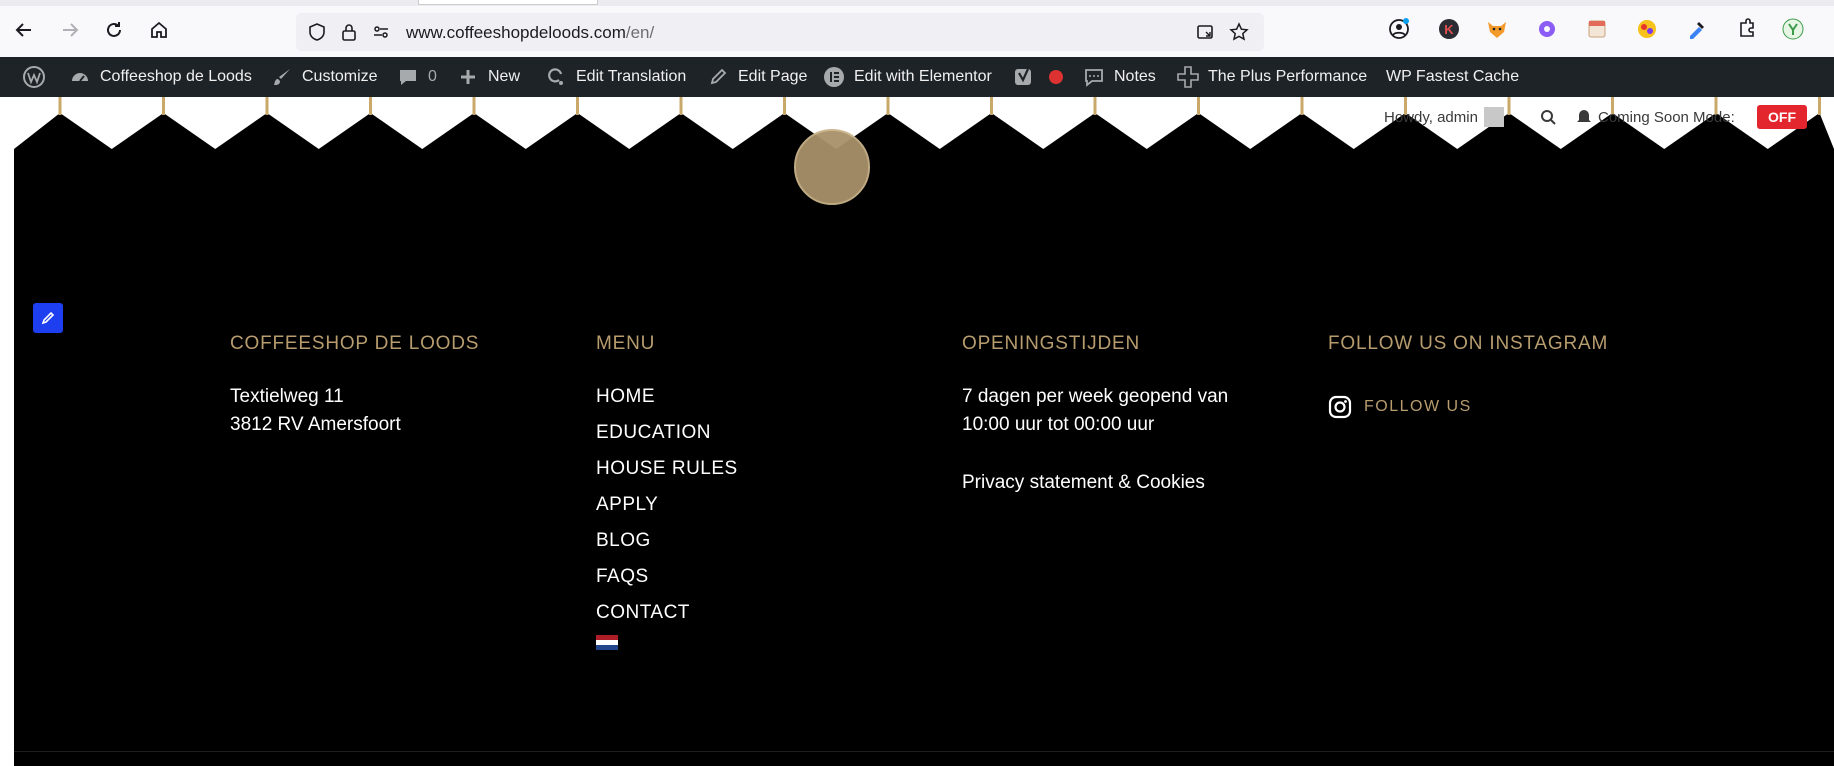  I want to click on reader-view-icon, so click(1205, 32).